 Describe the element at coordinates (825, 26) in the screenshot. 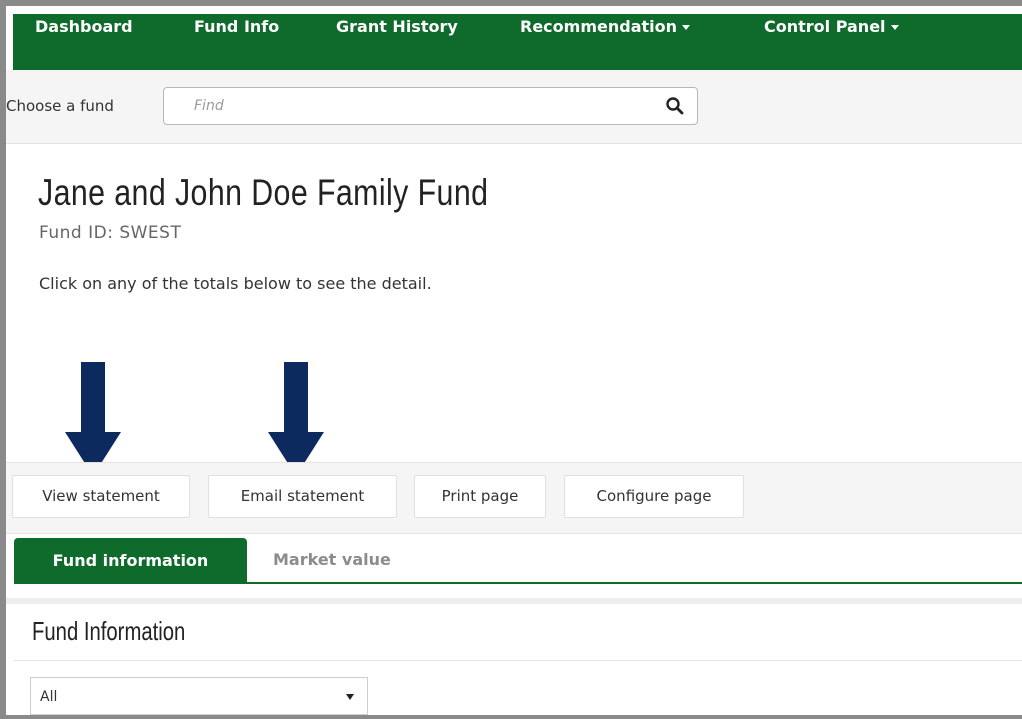

I see `nav-control-panel-label: Control Panel` at that location.